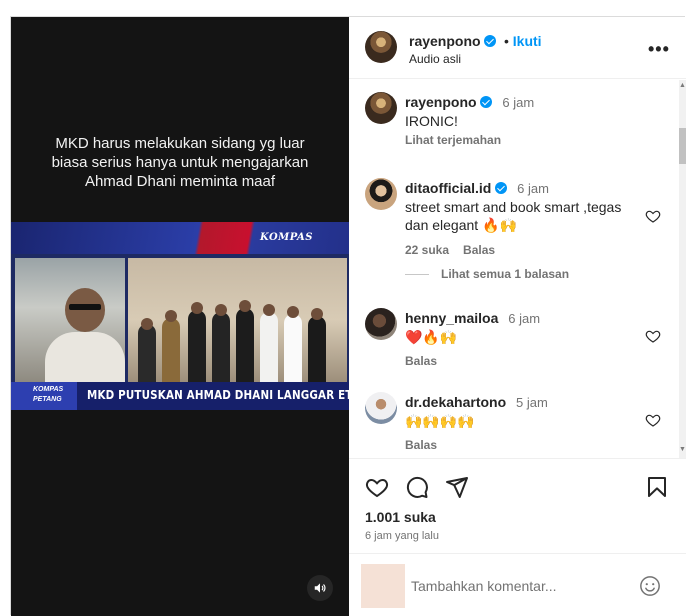 The image size is (700, 616). What do you see at coordinates (402, 536) in the screenshot?
I see `post-timestamp: 6 jam yang lalu` at bounding box center [402, 536].